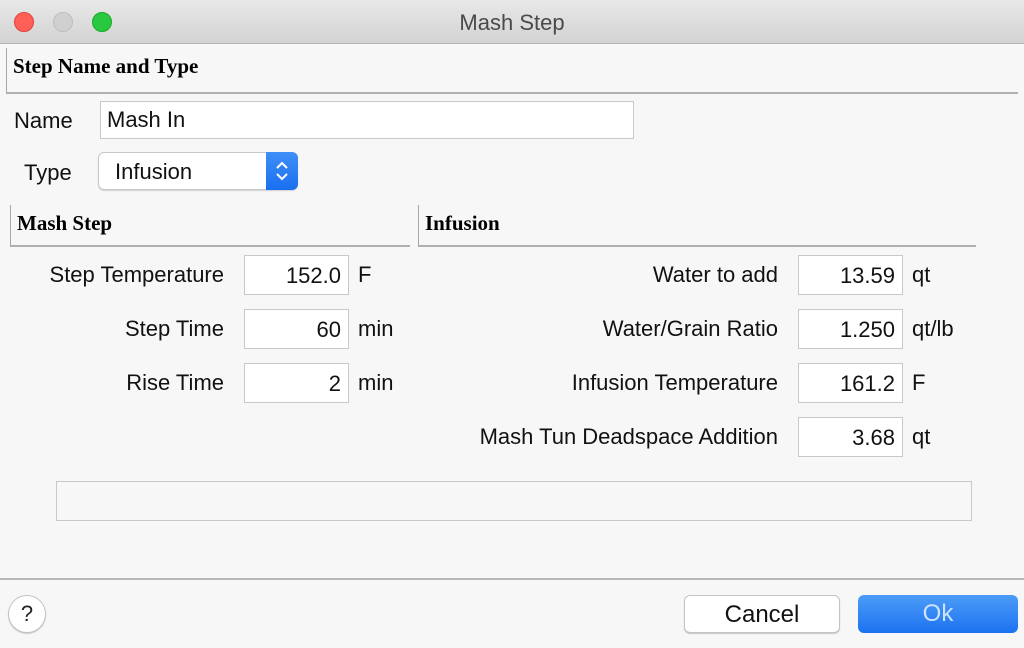 This screenshot has width=1024, height=648. What do you see at coordinates (43, 120) in the screenshot?
I see `name-label: Name` at bounding box center [43, 120].